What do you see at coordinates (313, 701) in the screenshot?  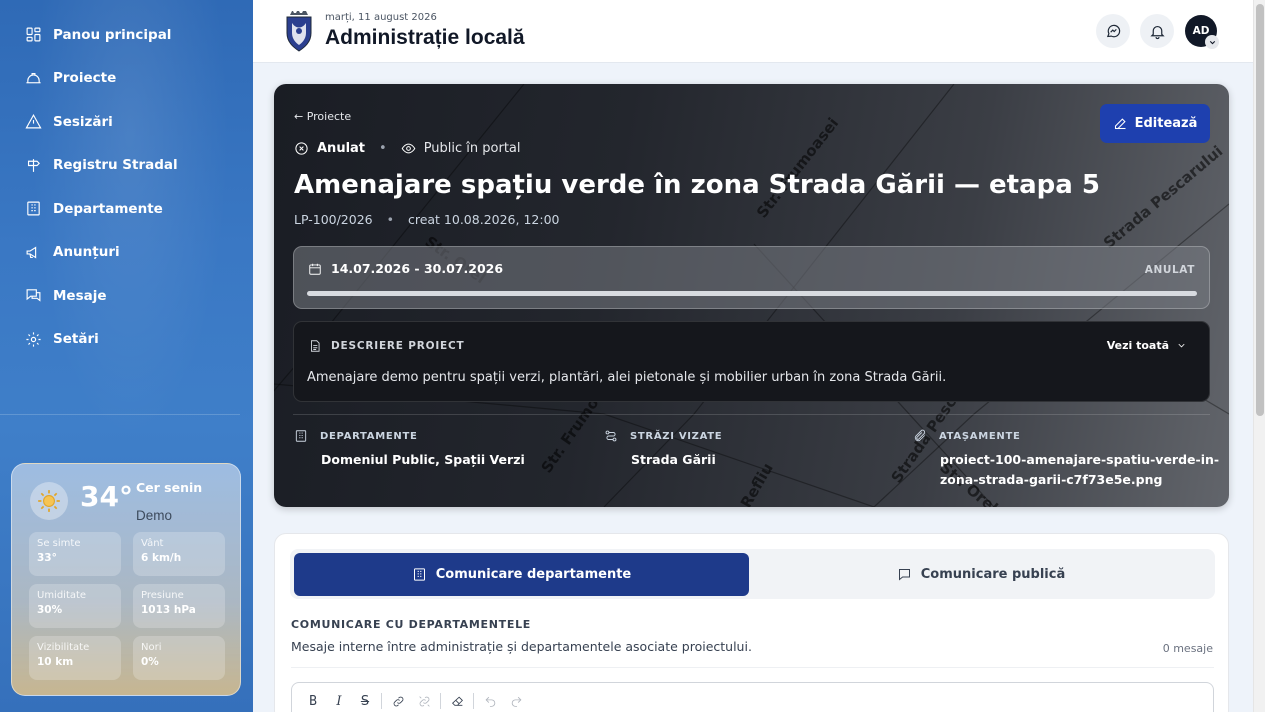 I see `bold-button: B` at bounding box center [313, 701].